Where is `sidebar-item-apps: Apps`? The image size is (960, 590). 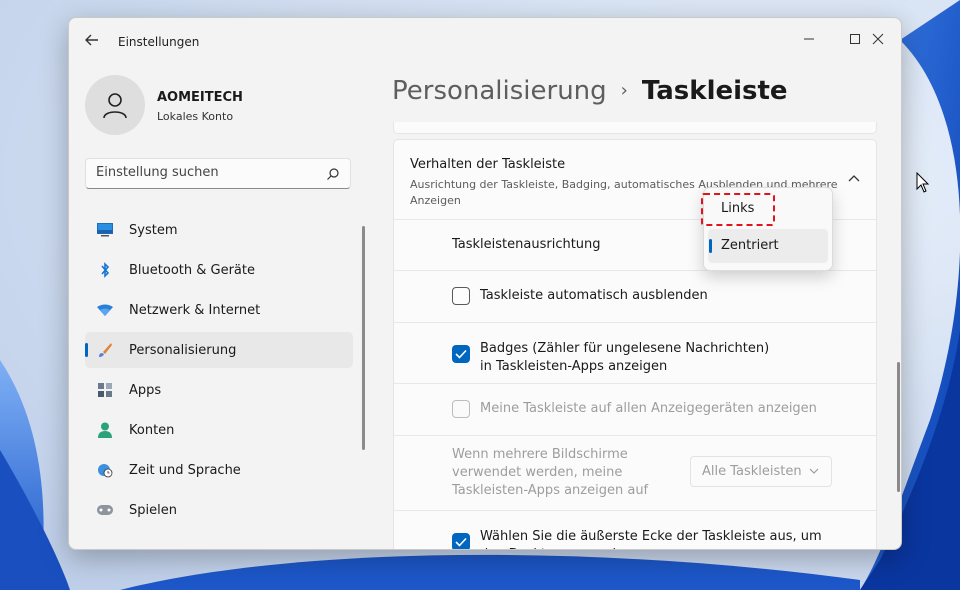
sidebar-item-apps: Apps is located at coordinates (219, 390).